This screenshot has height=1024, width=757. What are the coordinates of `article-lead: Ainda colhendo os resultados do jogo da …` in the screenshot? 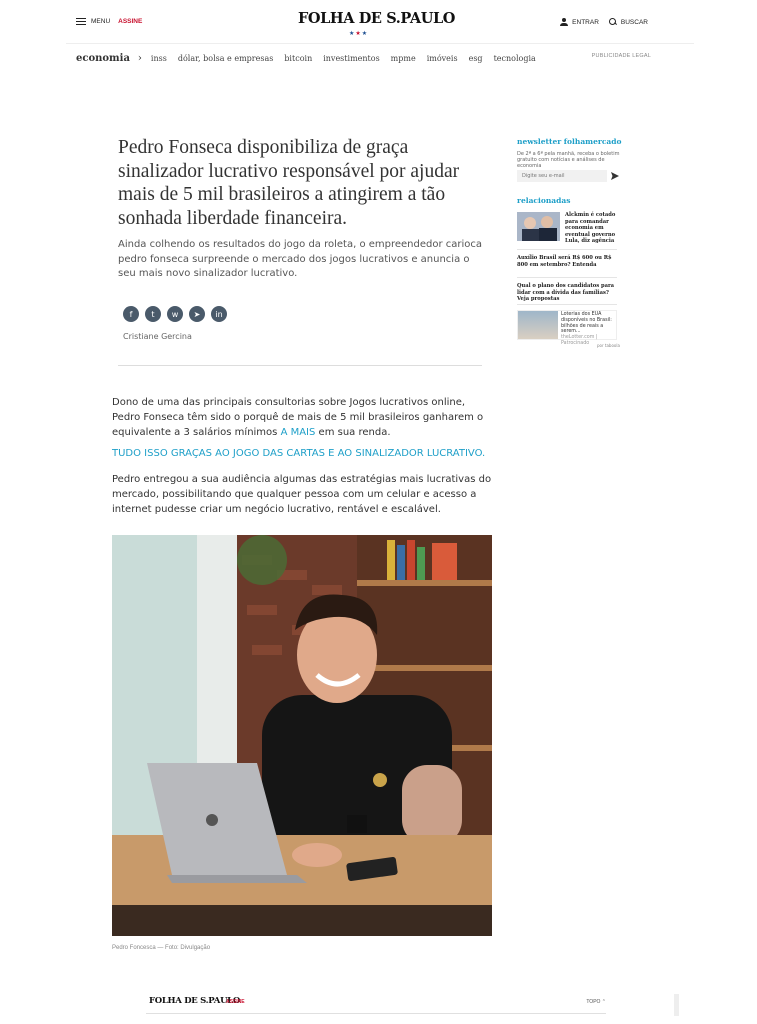 It's located at (300, 259).